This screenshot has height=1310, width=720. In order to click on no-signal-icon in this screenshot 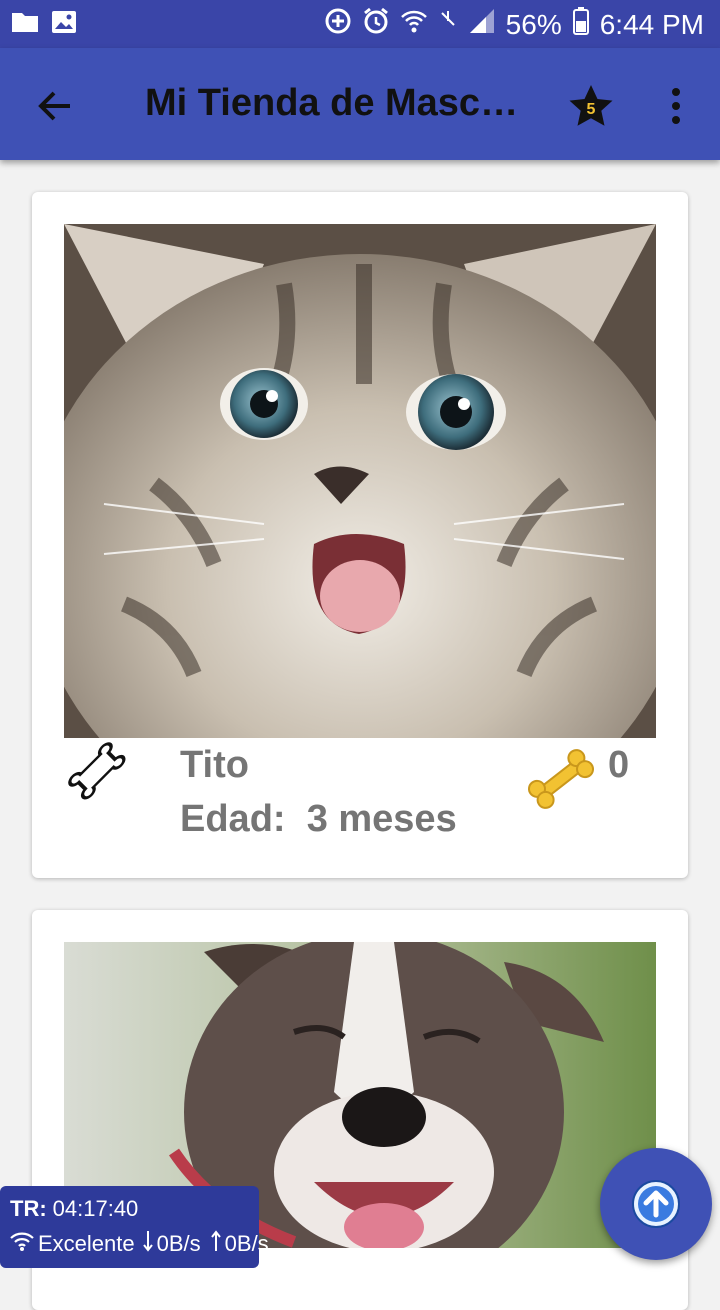, I will do `click(448, 24)`.